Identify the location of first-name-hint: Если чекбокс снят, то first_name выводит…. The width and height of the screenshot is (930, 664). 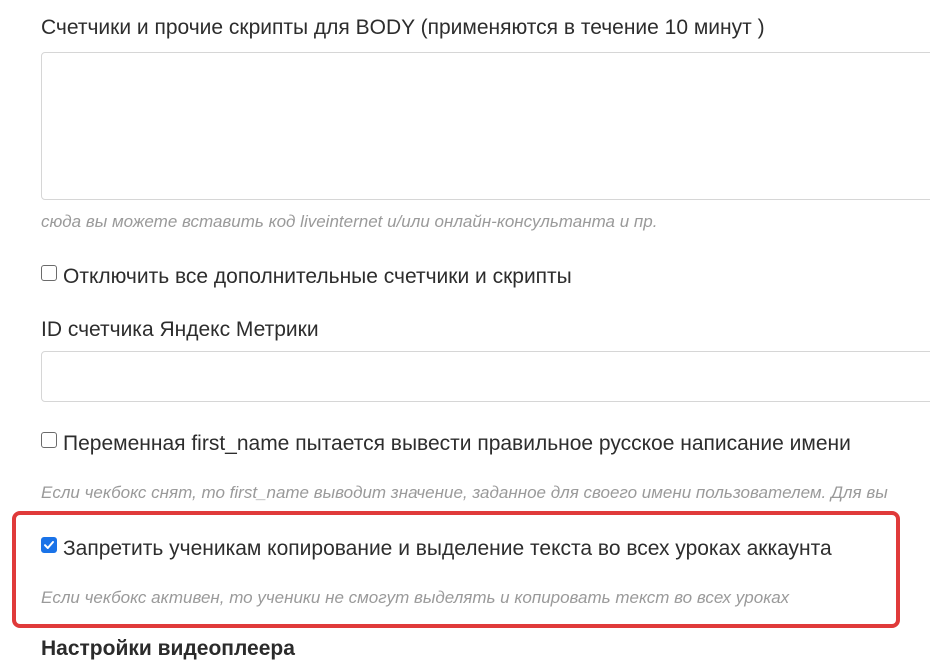
(464, 492).